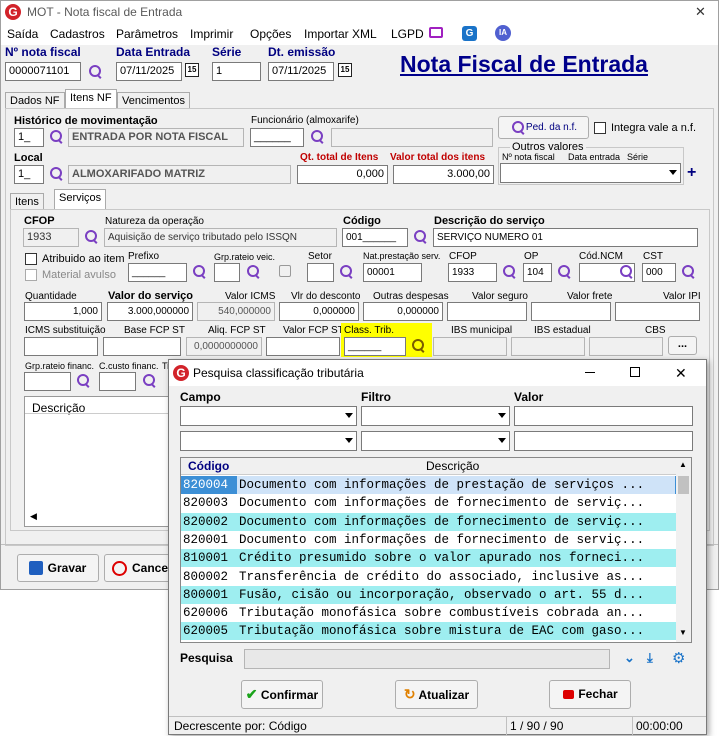 This screenshot has width=719, height=736. What do you see at coordinates (469, 33) in the screenshot?
I see `g-app-icon: G` at bounding box center [469, 33].